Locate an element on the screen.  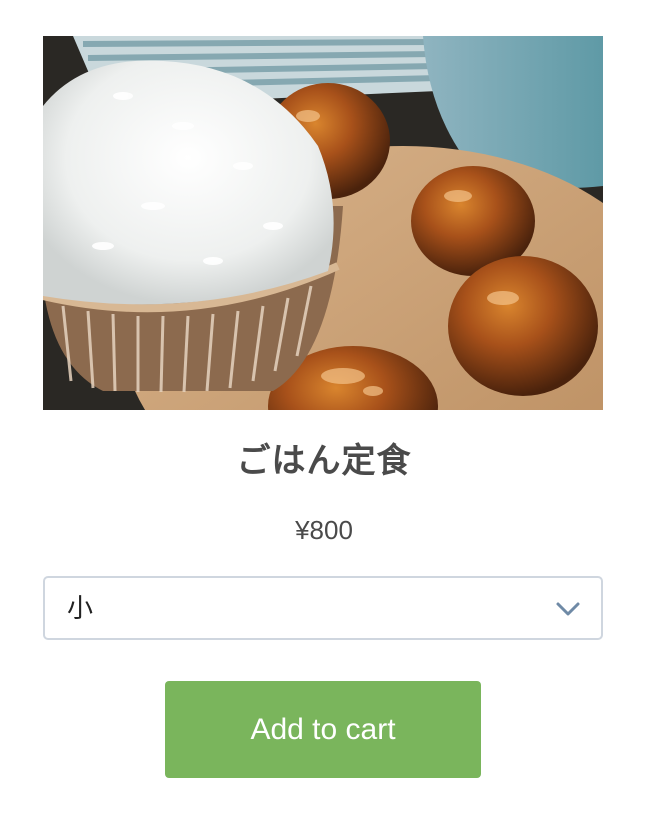
chevron-down-icon is located at coordinates (568, 609).